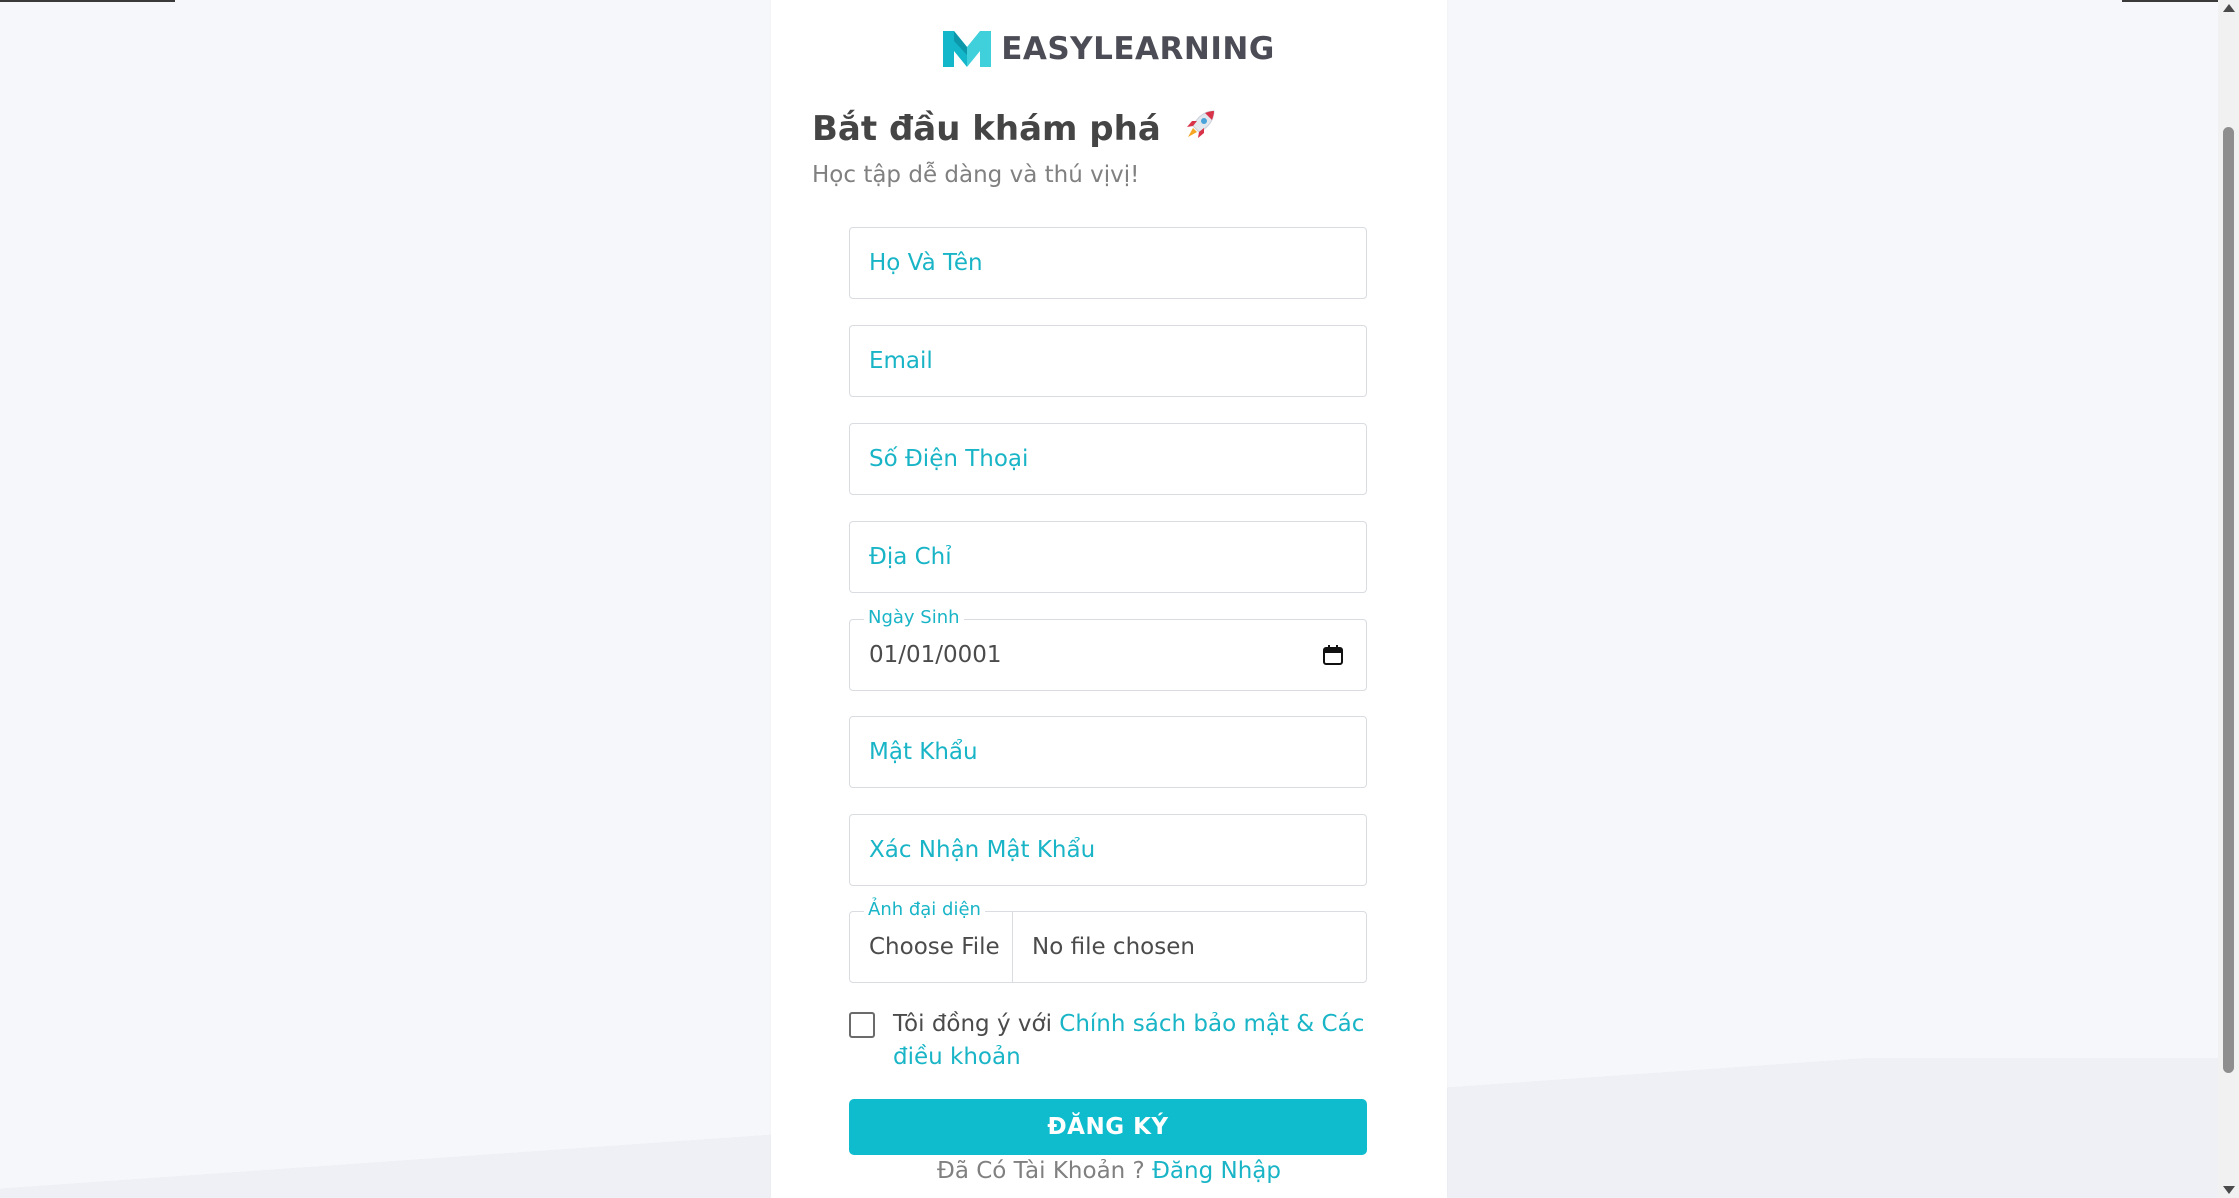 This screenshot has width=2239, height=1198. Describe the element at coordinates (87, 1) in the screenshot. I see `top-left-line` at that location.